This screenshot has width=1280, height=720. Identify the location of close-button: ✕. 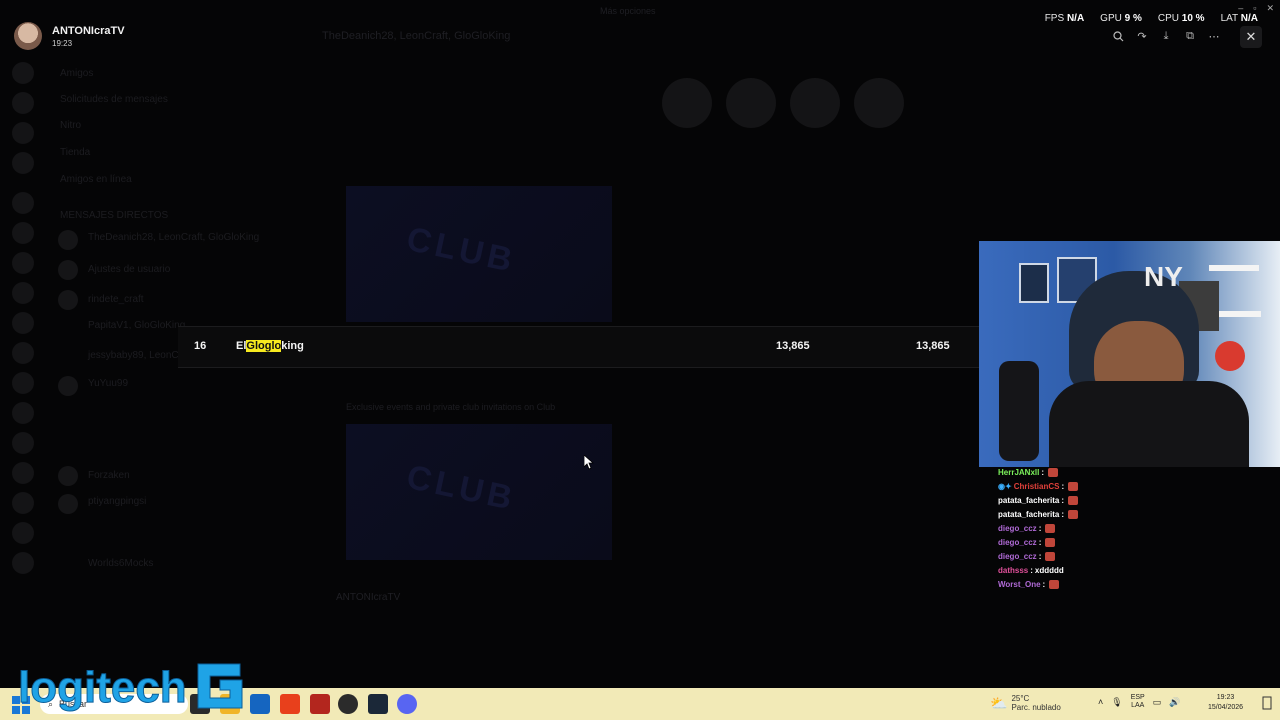
(1251, 37).